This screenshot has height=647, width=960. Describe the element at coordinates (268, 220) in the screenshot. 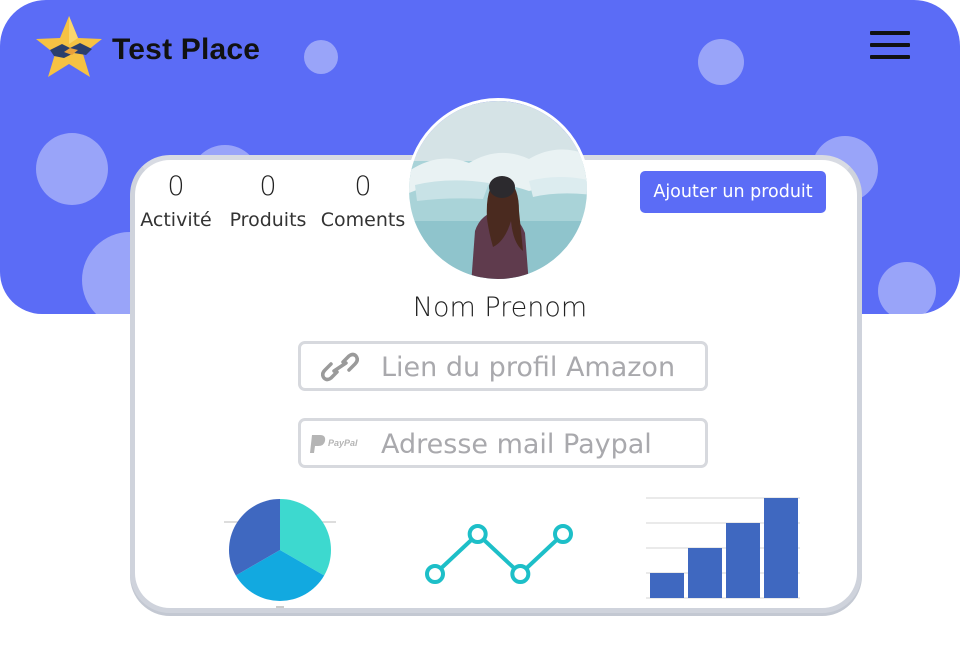

I see `stat-label: Produits` at that location.